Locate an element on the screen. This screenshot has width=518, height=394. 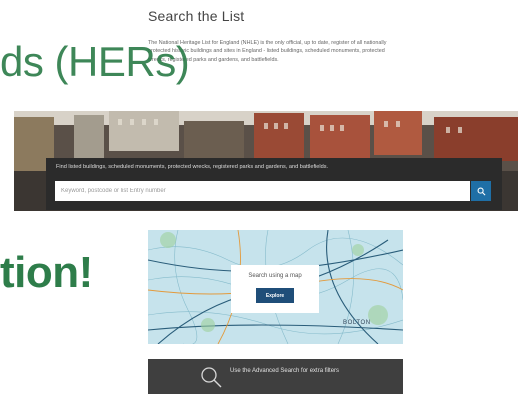
background-slide-text-bottom: tion! is located at coordinates (46, 272).